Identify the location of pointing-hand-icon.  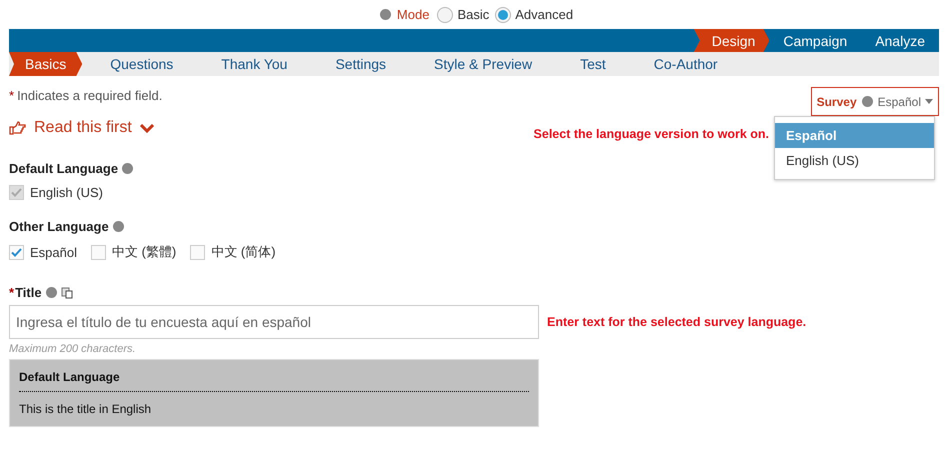
(17, 128).